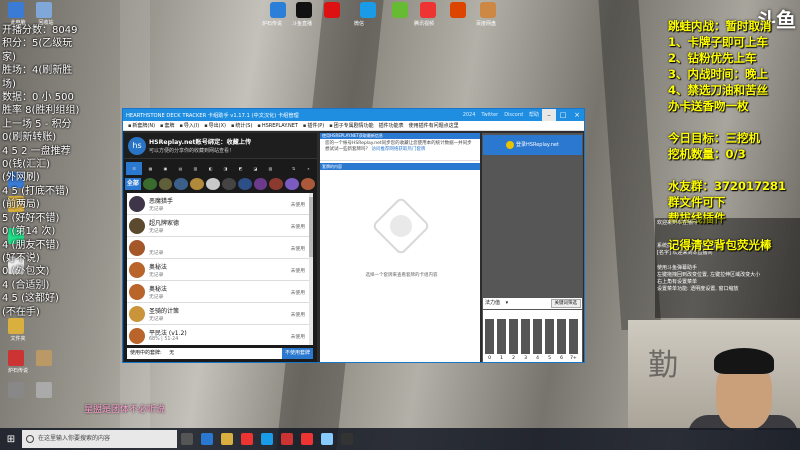 Image resolution: width=800 pixels, height=450 pixels. What do you see at coordinates (489, 115) in the screenshot?
I see `twitter-link: Twitter` at bounding box center [489, 115].